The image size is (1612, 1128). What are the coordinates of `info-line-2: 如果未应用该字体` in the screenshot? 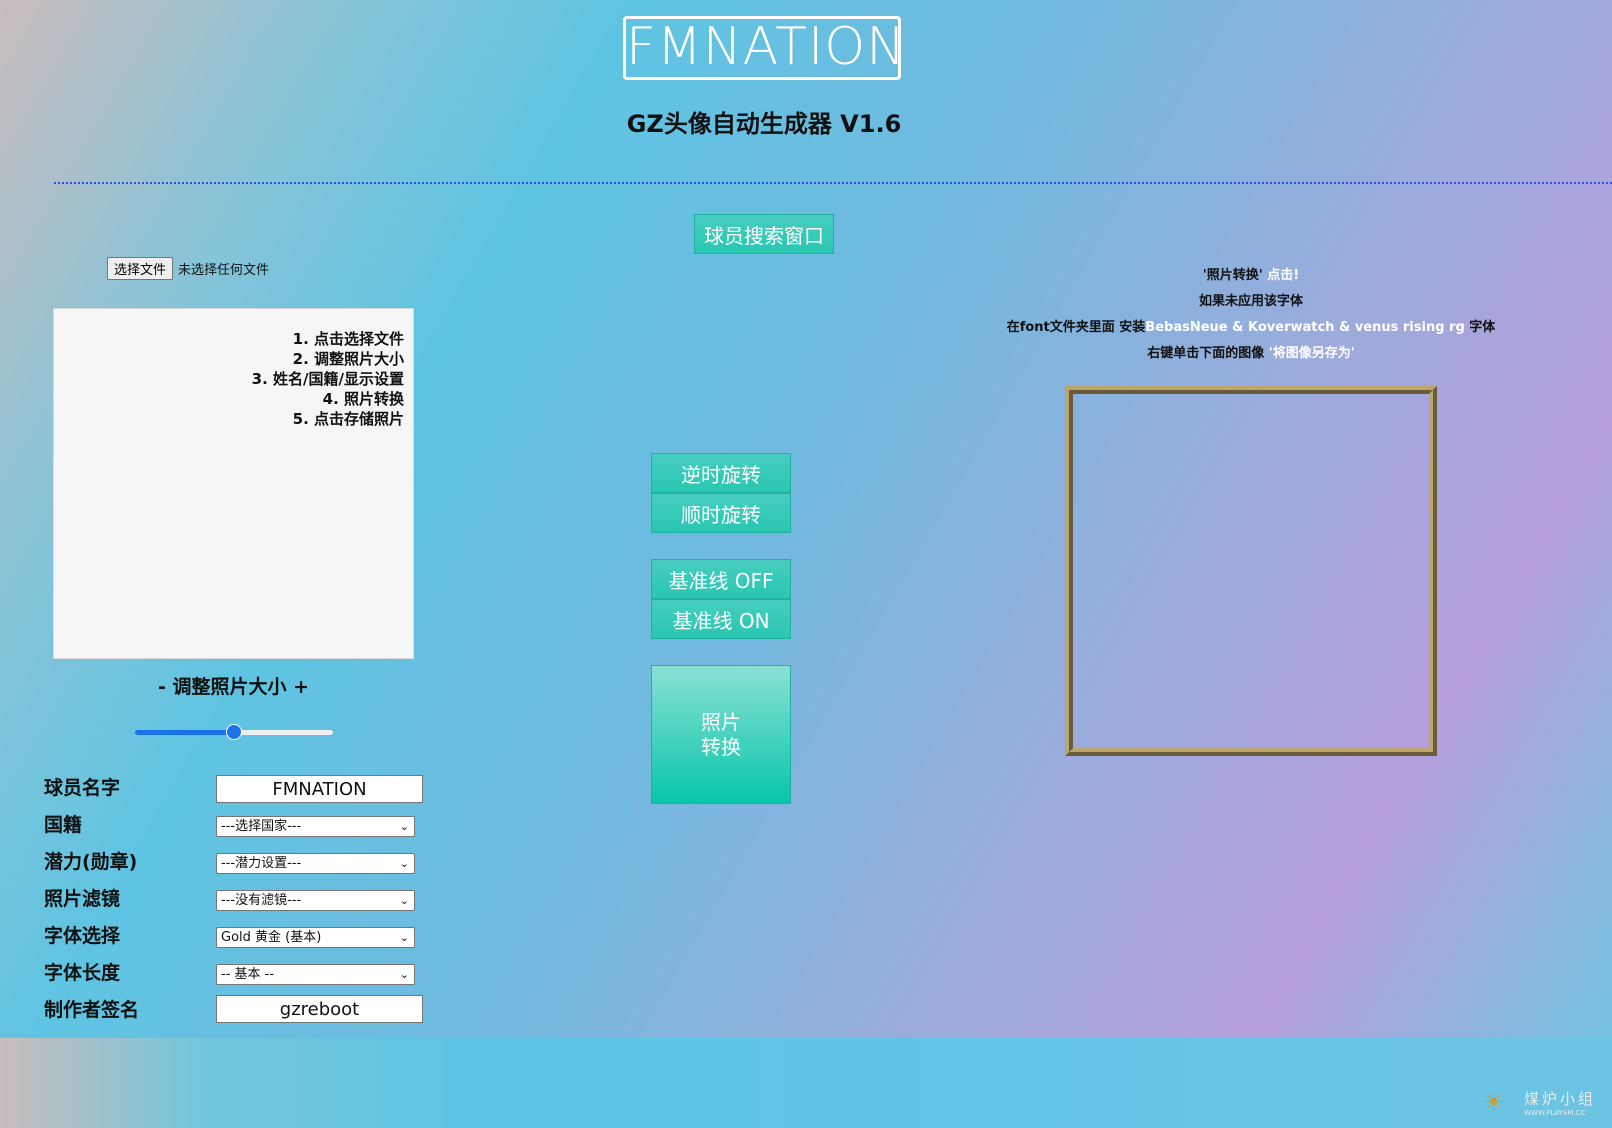 It's located at (1250, 301).